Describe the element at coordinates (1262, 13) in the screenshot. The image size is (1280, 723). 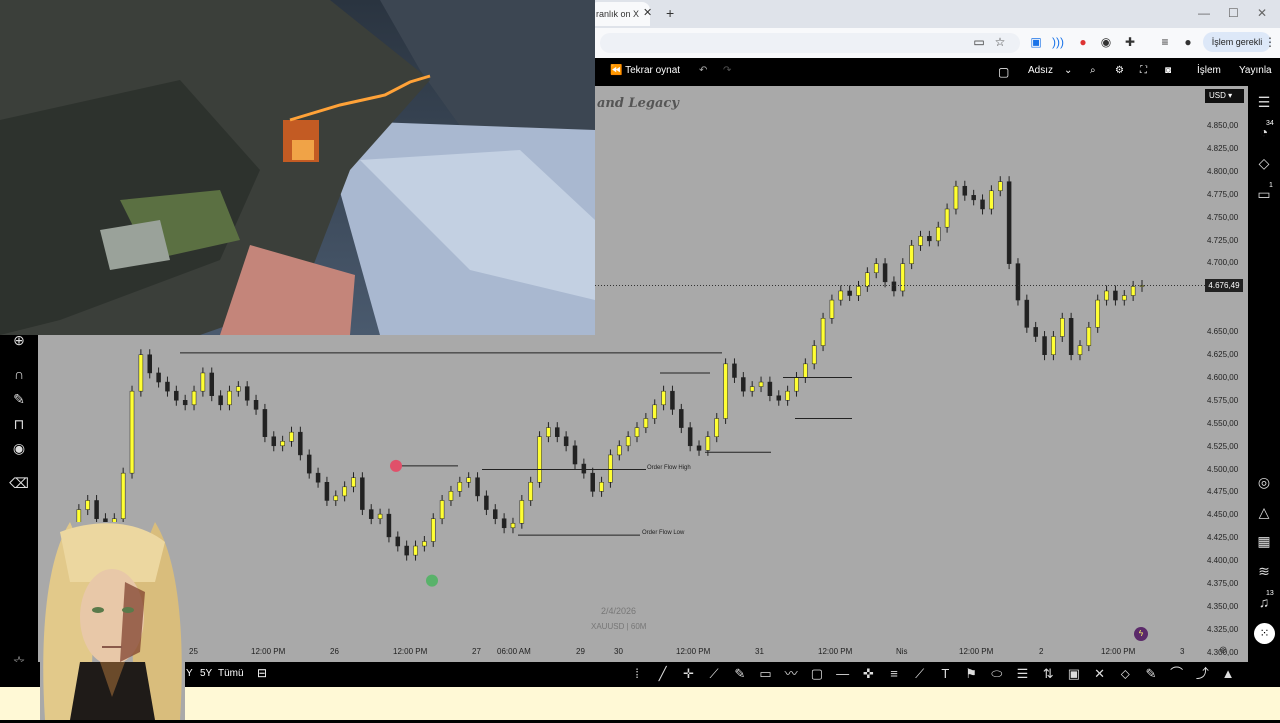
I see `close-window-button: ✕` at that location.